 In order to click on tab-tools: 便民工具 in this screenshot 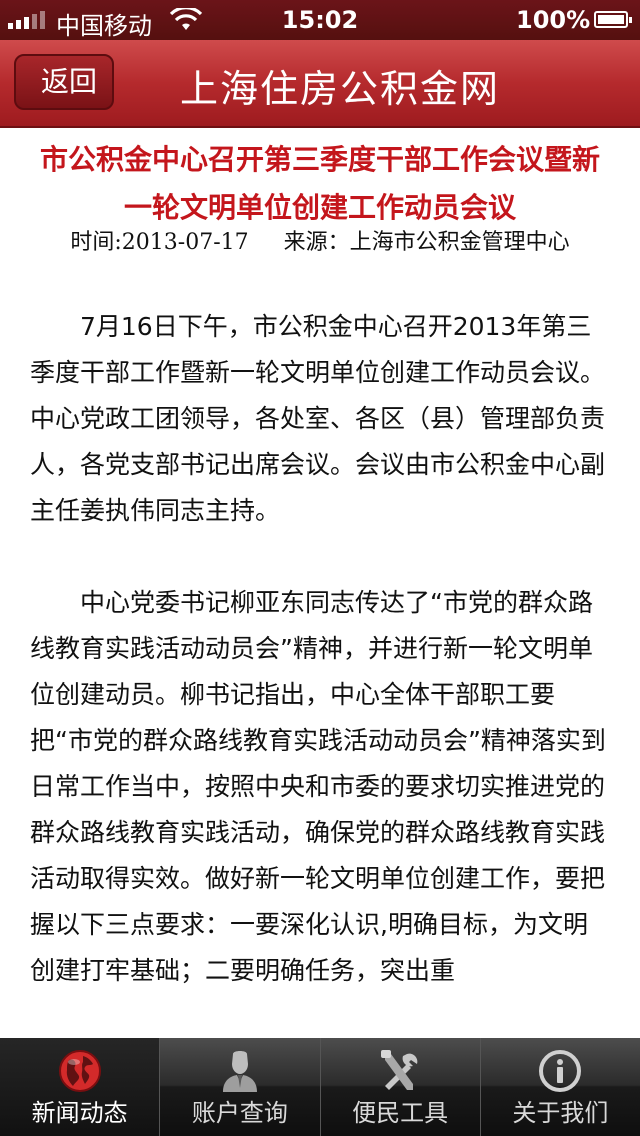, I will do `click(399, 1087)`.